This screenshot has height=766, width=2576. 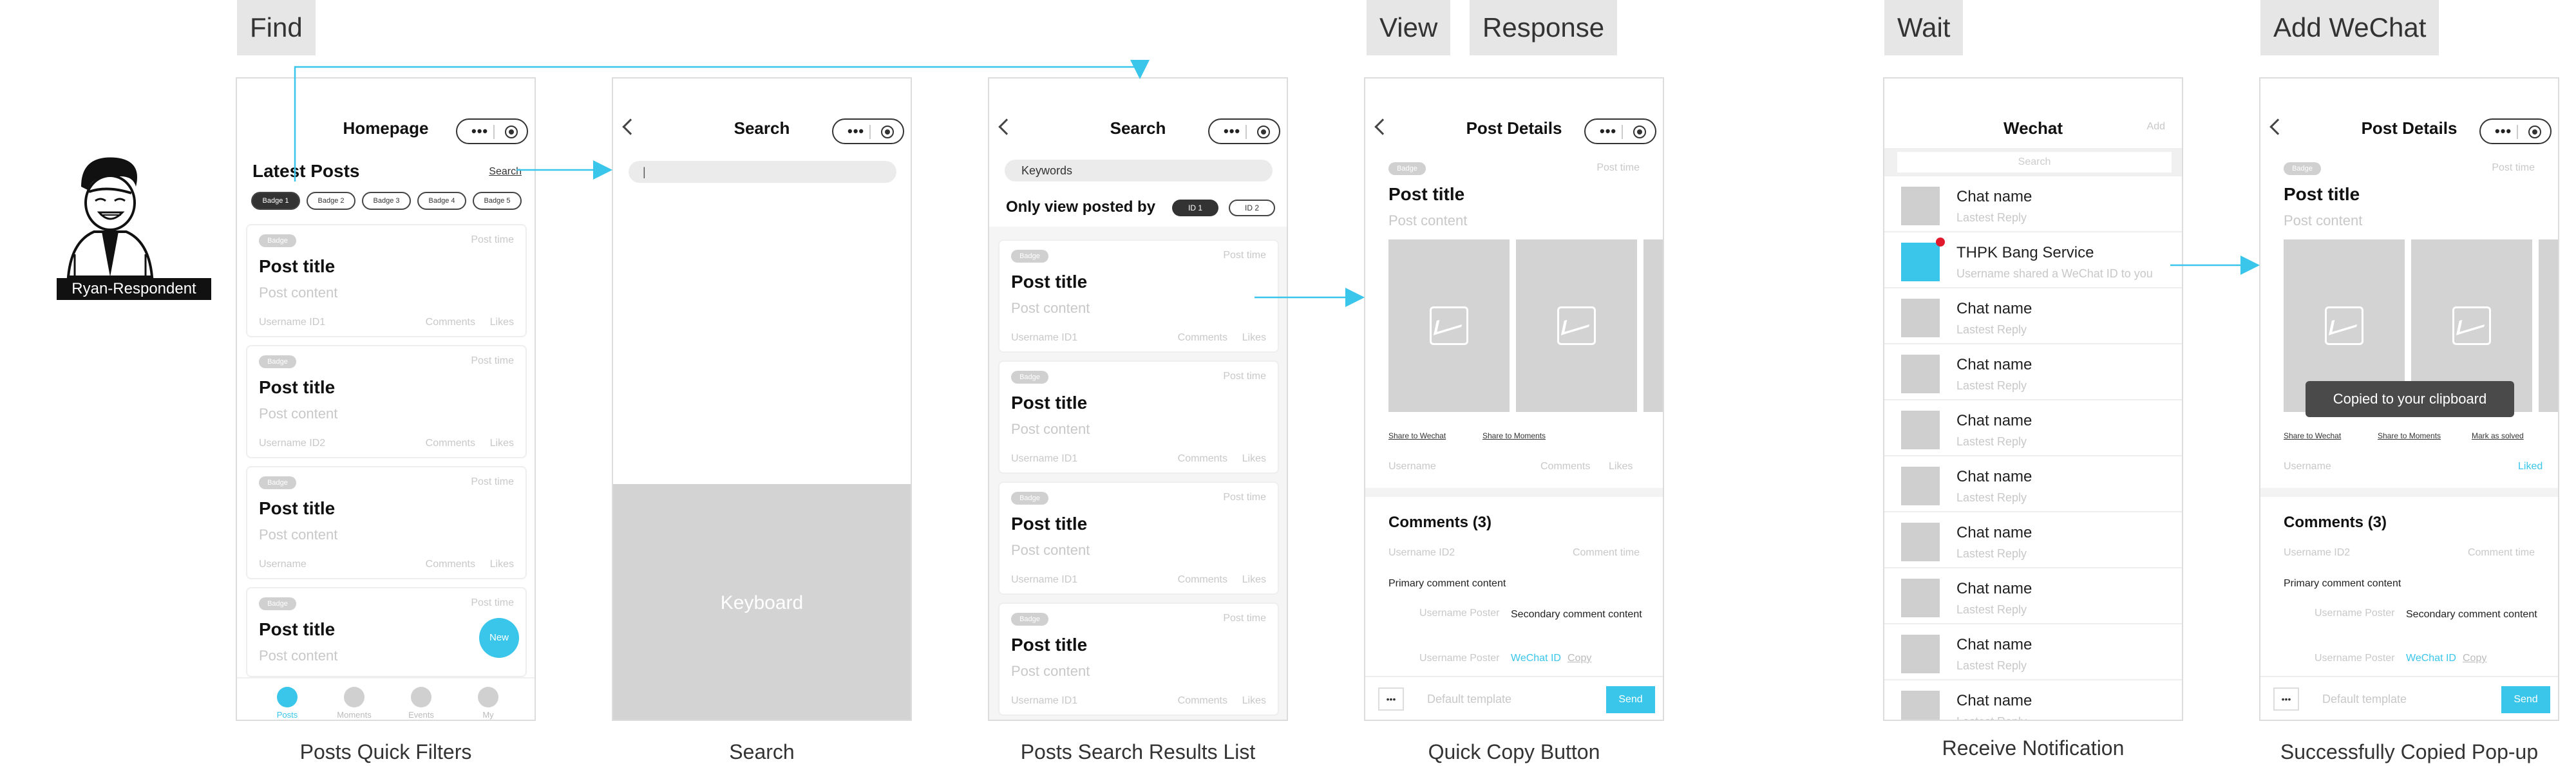 I want to click on caption-copied-popup: Successfully Copied Pop-up, so click(x=2409, y=752).